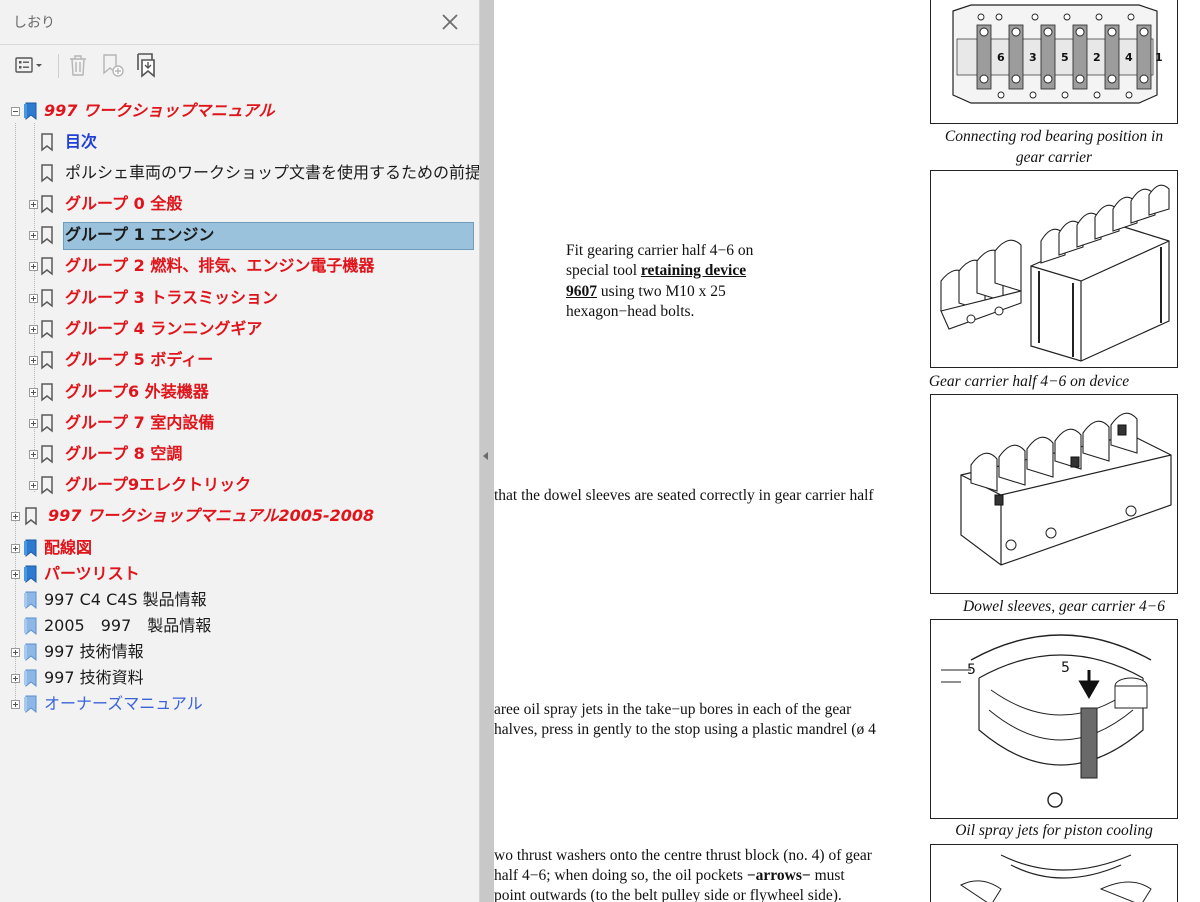 The width and height of the screenshot is (1200, 902). What do you see at coordinates (239, 626) in the screenshot?
I see `bookmark-2005-product-info: 2005 997 製品情報` at bounding box center [239, 626].